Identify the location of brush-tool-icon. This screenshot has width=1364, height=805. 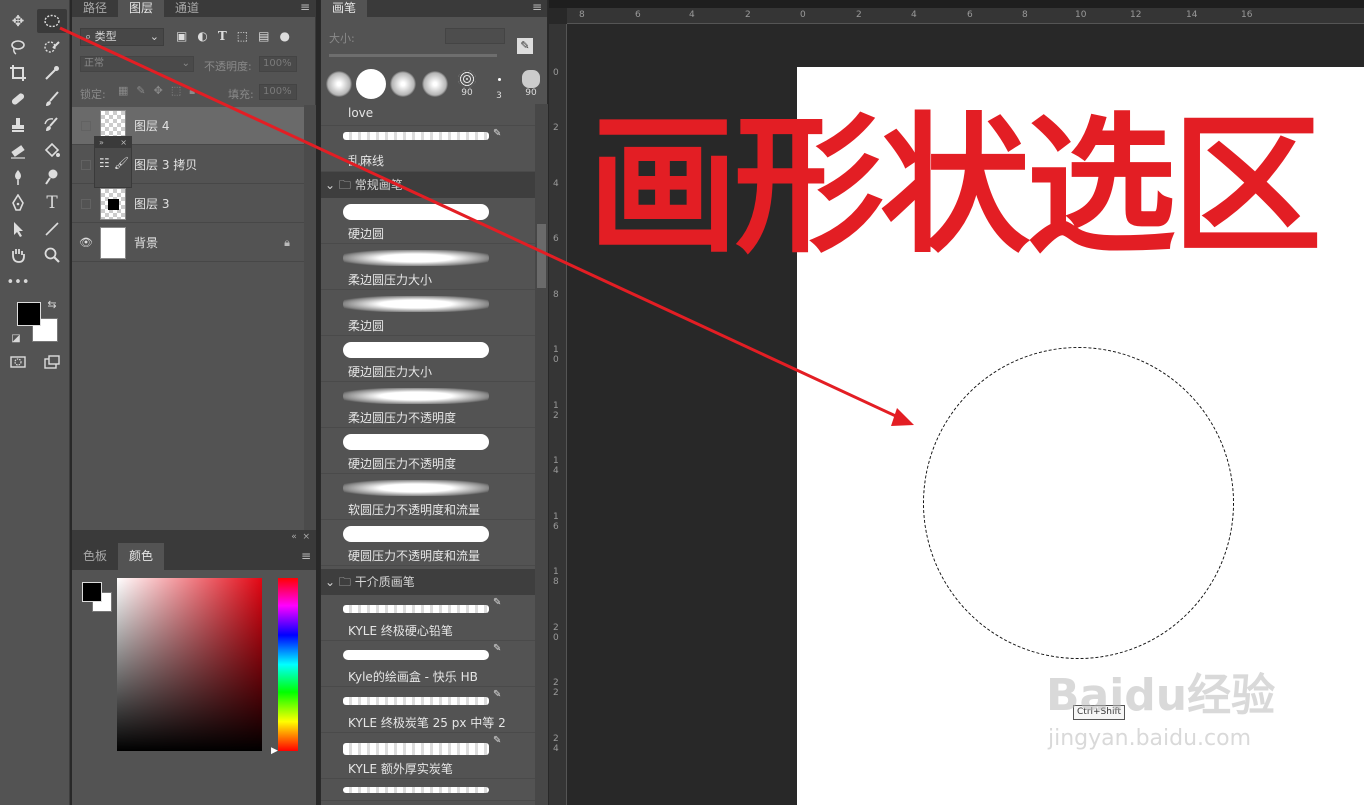
(52, 99).